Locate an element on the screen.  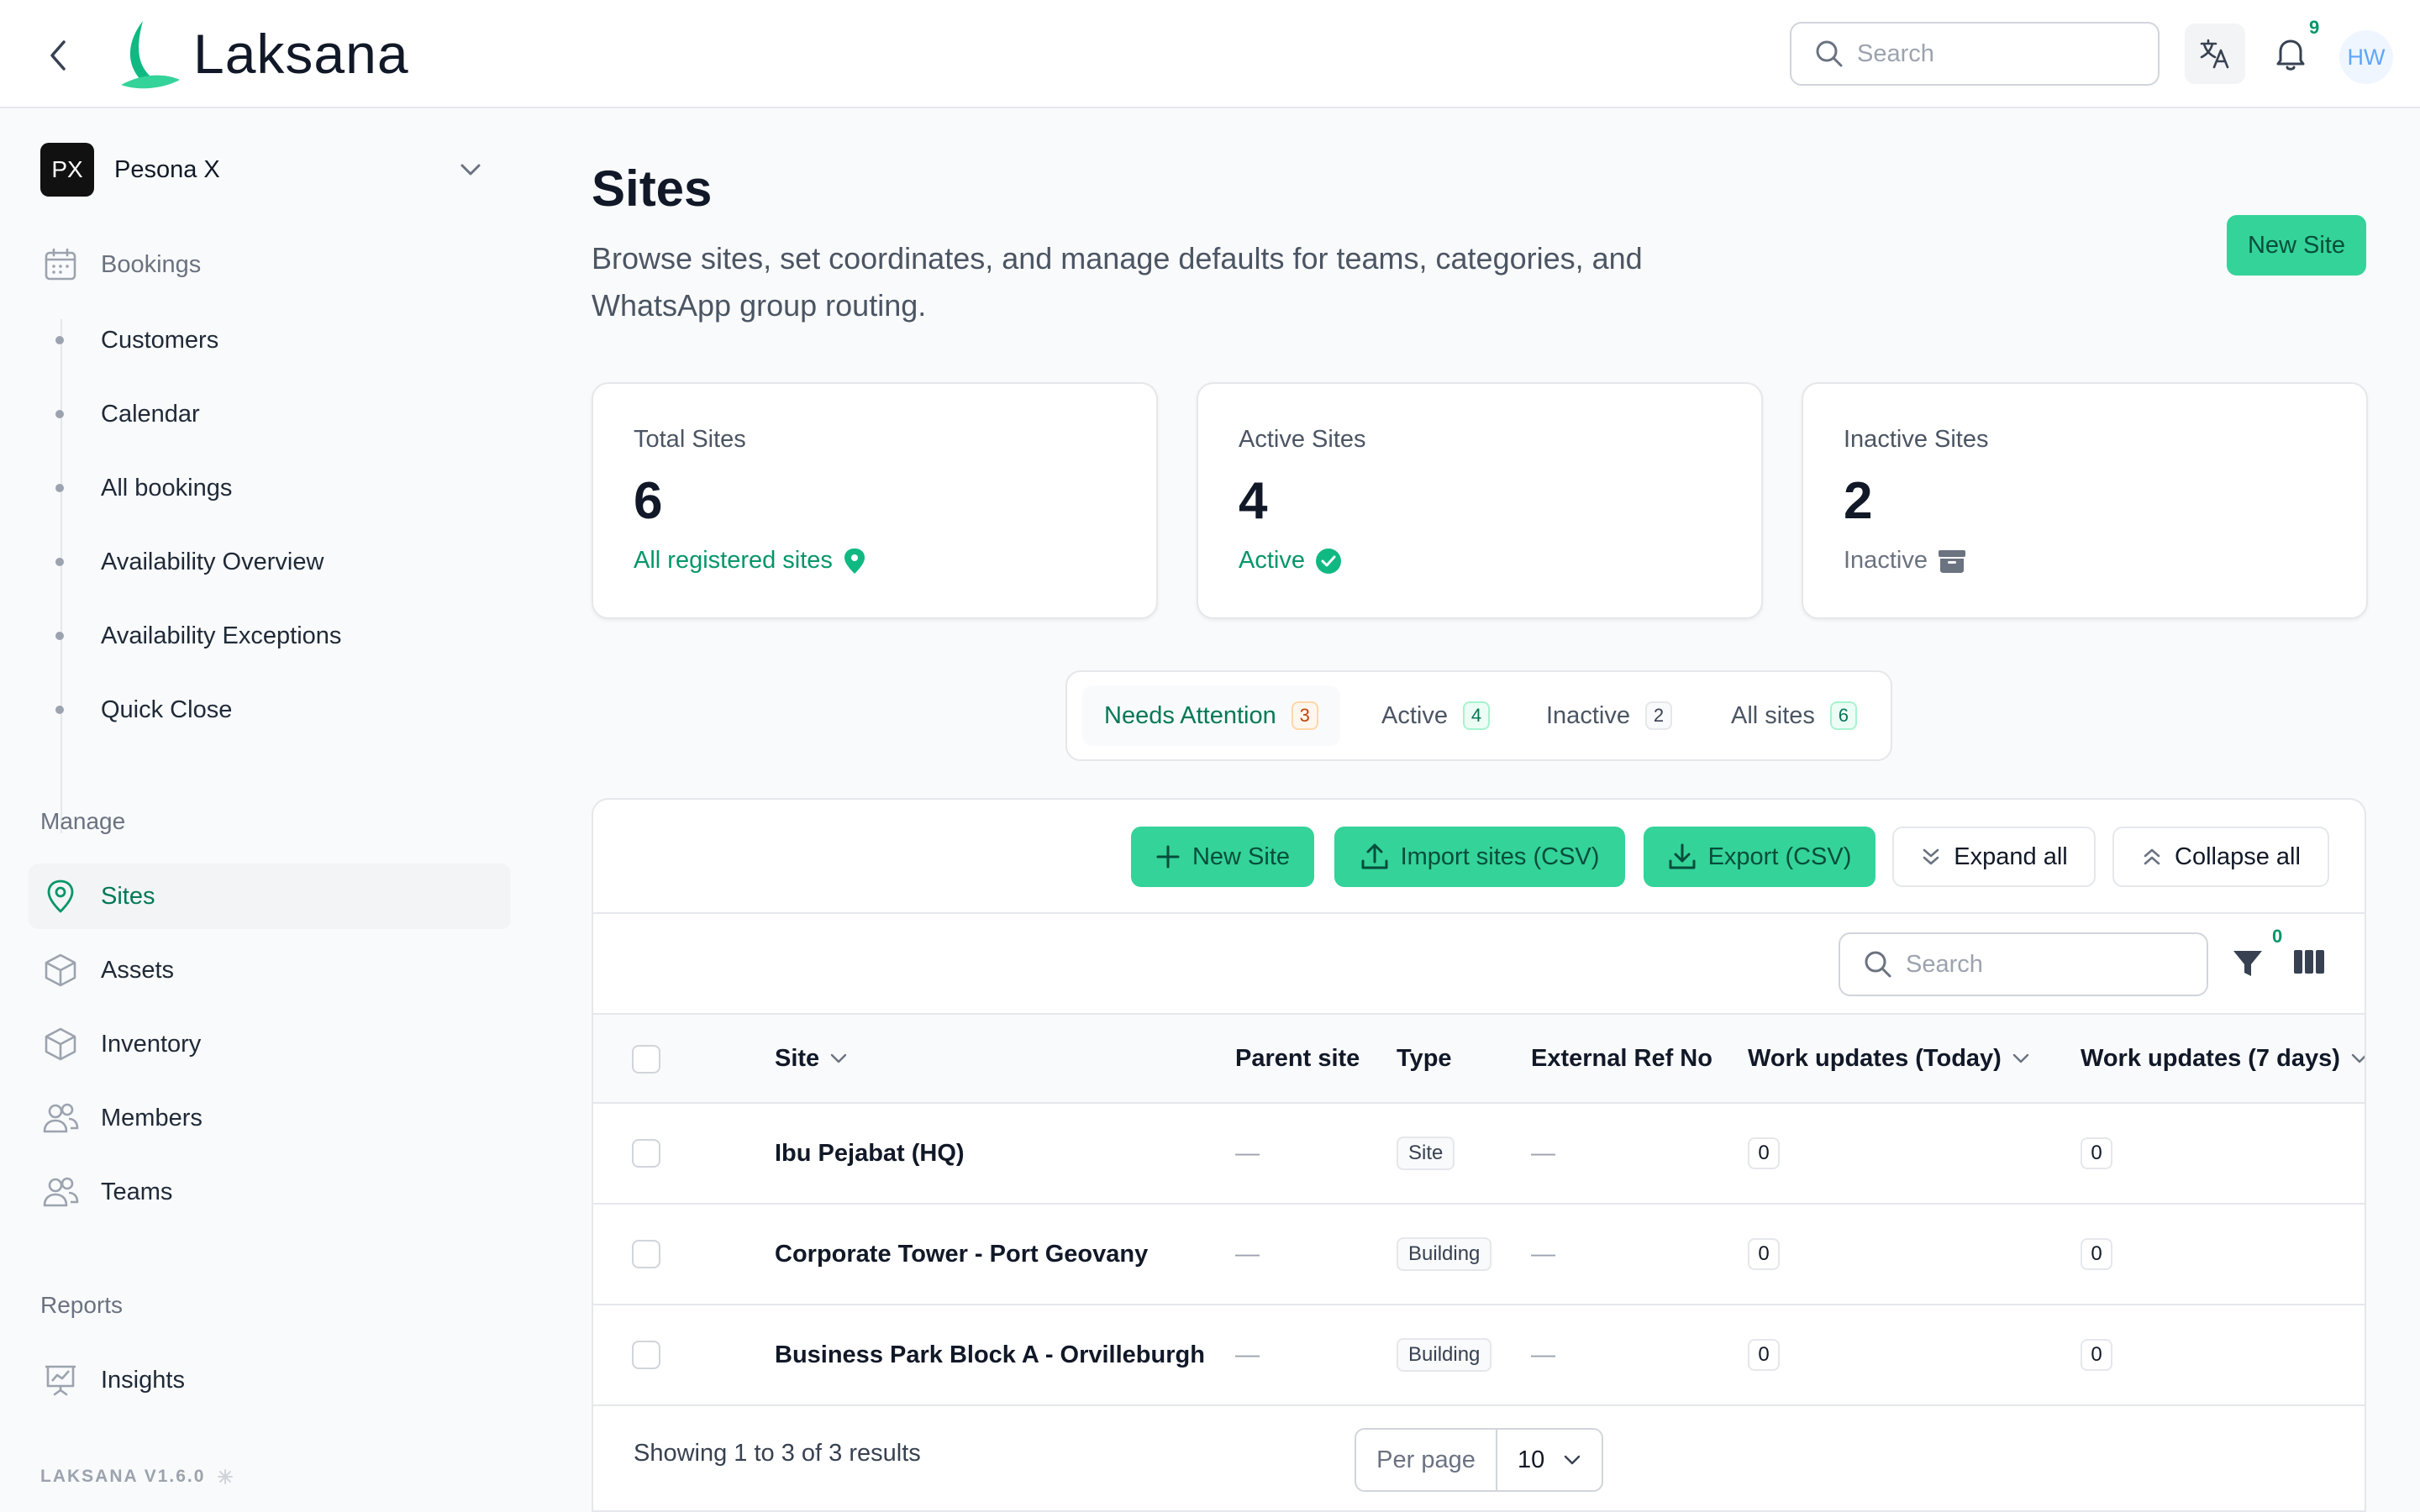
sidebar-item-customers: Customers is located at coordinates (136, 340).